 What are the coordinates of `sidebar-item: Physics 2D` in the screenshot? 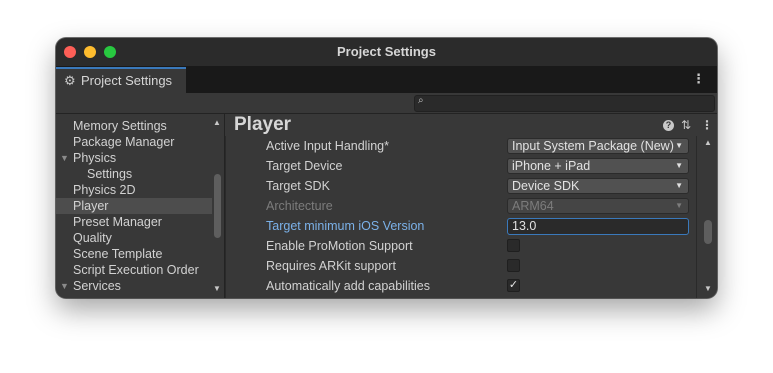 It's located at (134, 190).